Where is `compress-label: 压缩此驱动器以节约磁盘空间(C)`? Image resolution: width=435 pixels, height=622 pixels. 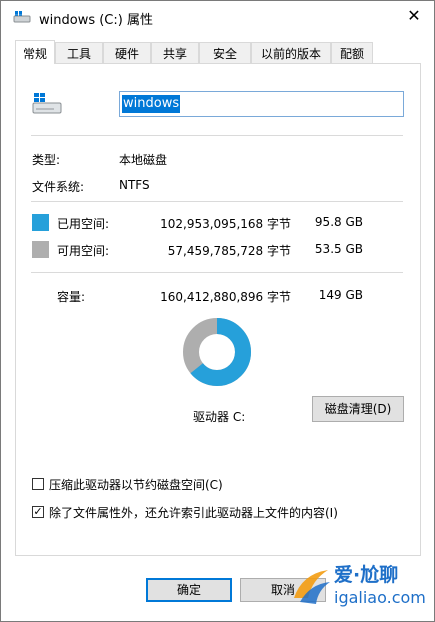 compress-label: 压缩此驱动器以节约磁盘空间(C) is located at coordinates (136, 484).